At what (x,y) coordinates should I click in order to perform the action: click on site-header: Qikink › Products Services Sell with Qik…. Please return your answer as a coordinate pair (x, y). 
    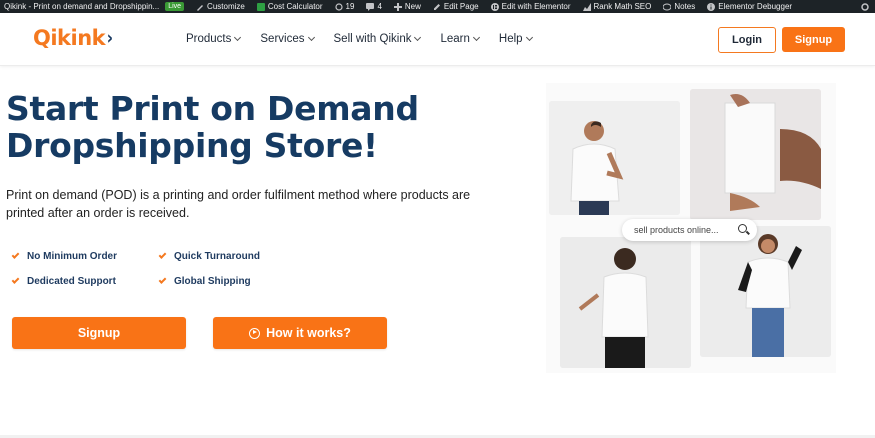
    Looking at the image, I should click on (437, 39).